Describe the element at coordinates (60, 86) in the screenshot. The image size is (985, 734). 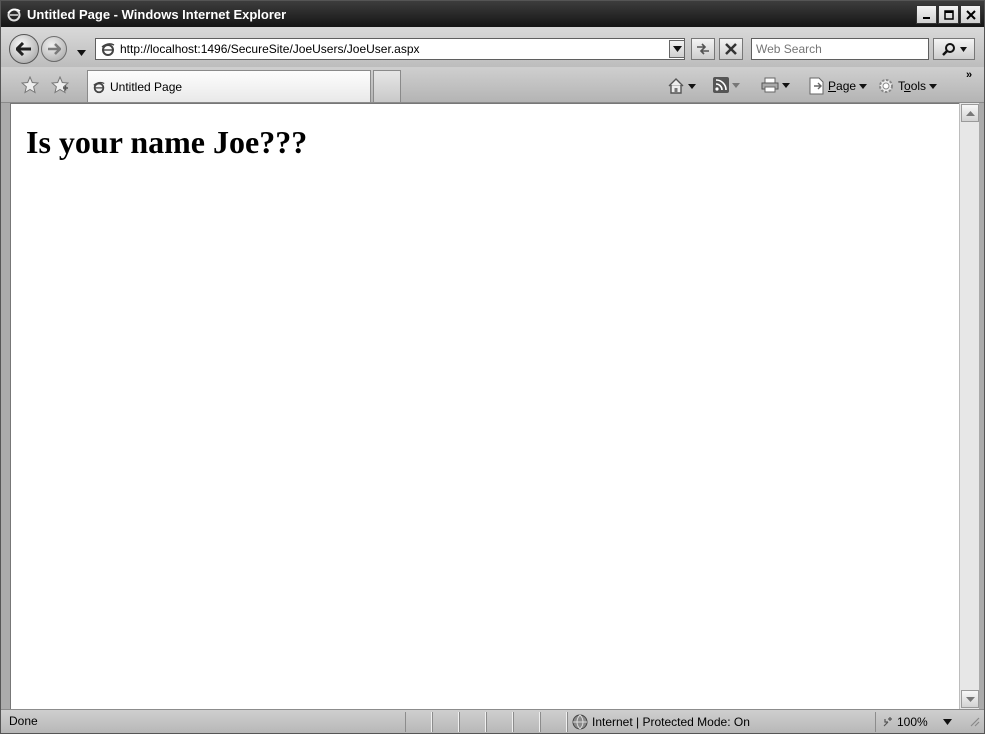
I see `add-favorites-icon` at that location.